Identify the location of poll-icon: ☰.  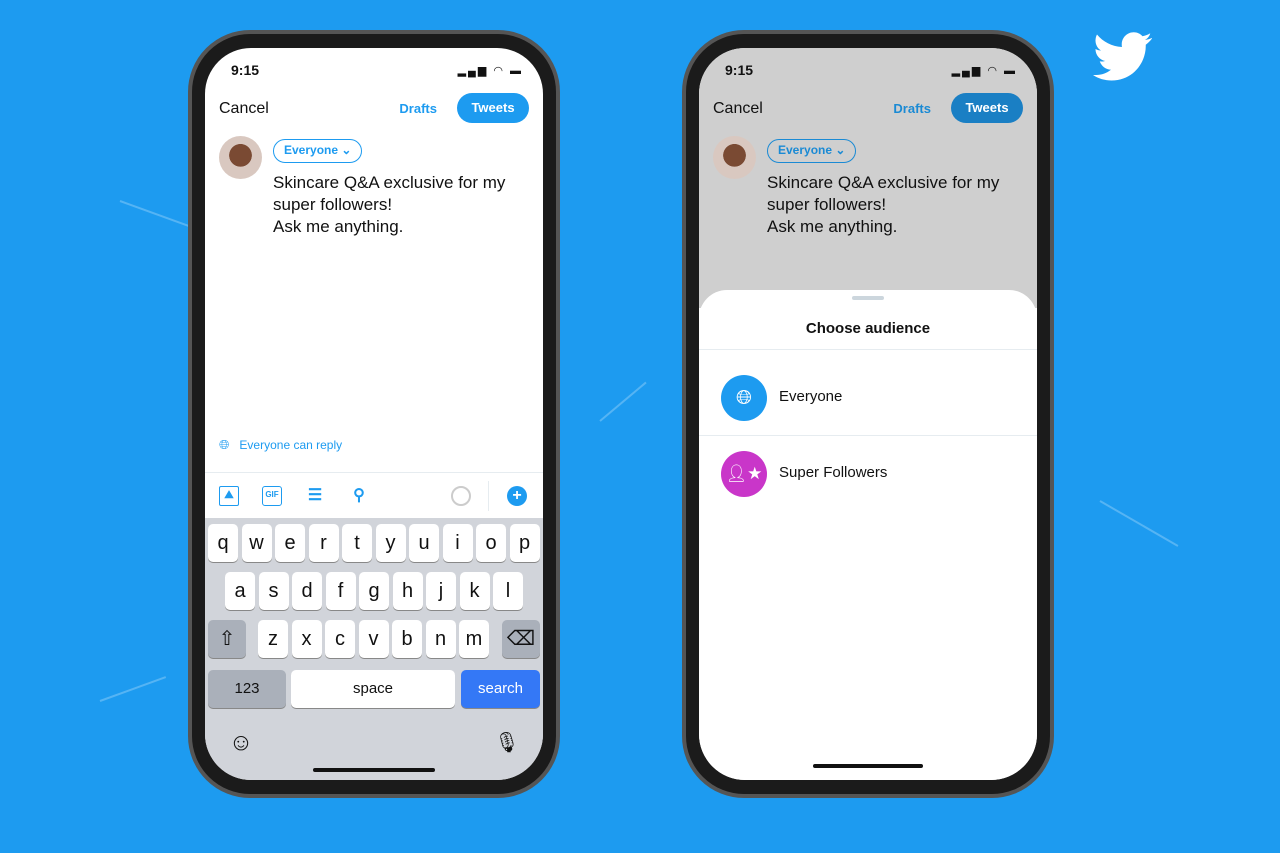
(315, 496).